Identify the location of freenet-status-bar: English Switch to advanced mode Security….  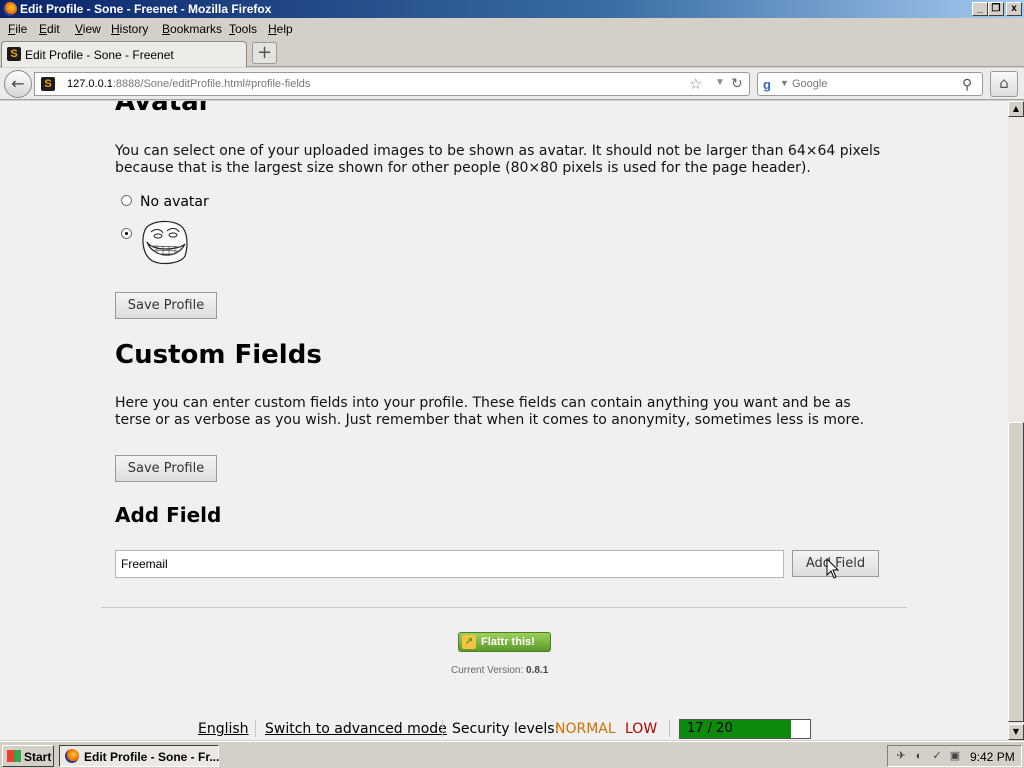
(504, 728).